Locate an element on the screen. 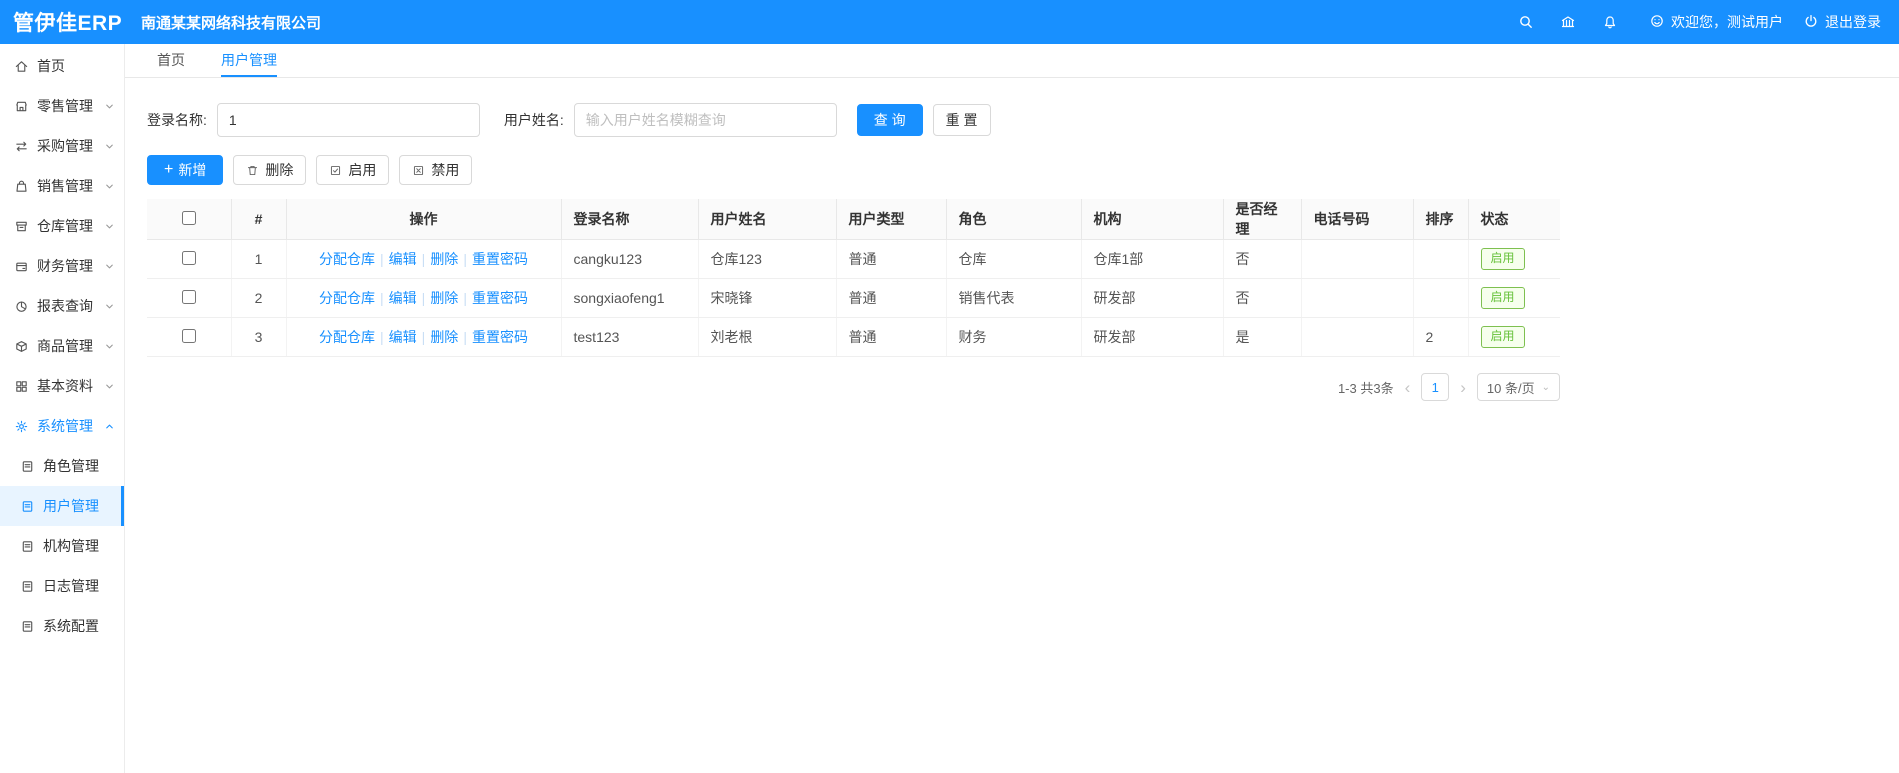 The image size is (1899, 773). sidebar-item-user-management: 用户管理 is located at coordinates (62, 506).